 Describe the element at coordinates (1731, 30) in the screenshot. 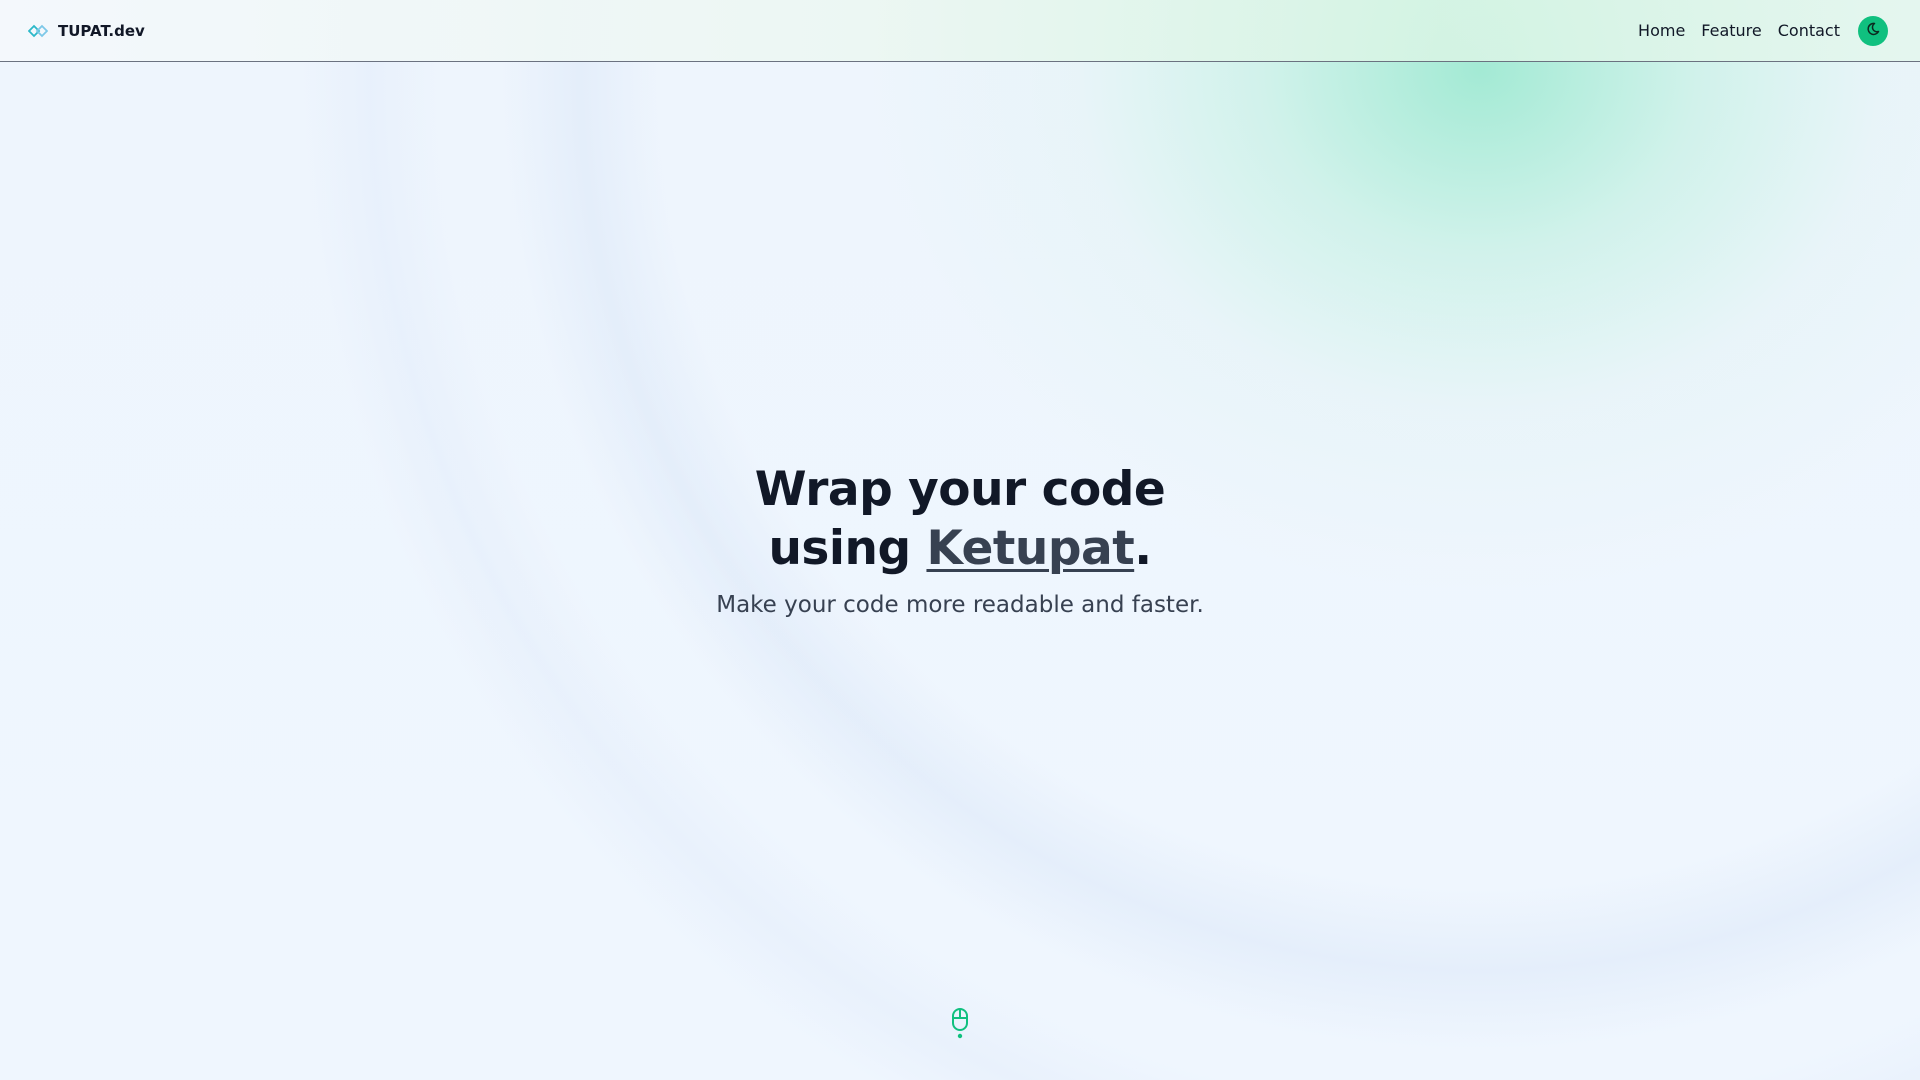

I see `nav-feature-link: Feature` at that location.